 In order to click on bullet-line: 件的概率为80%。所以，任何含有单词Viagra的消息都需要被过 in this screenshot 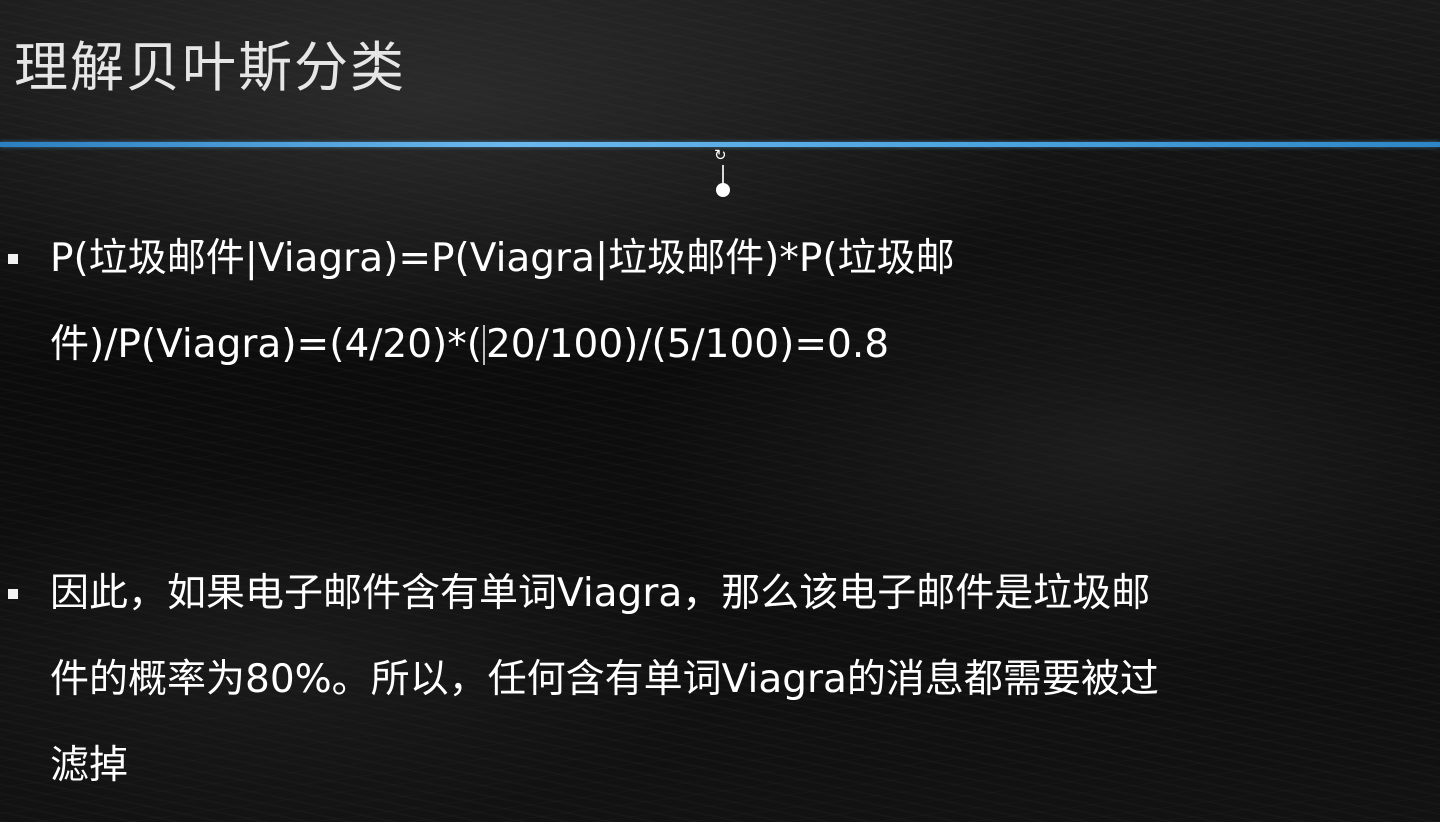, I will do `click(604, 679)`.